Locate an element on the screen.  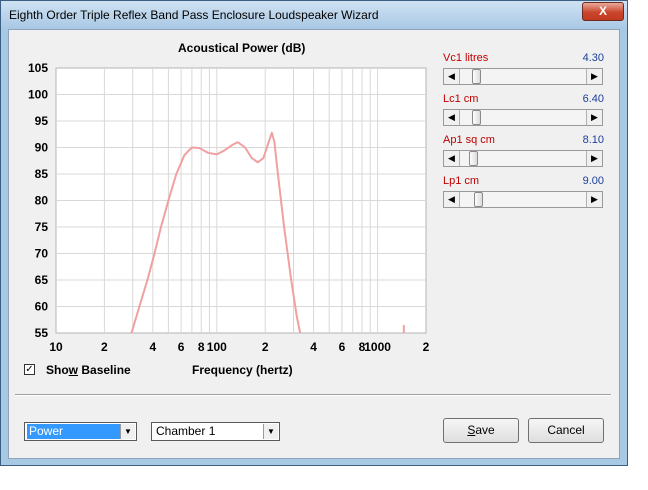
show-baseline-label: Show Baseline is located at coordinates (88, 370).